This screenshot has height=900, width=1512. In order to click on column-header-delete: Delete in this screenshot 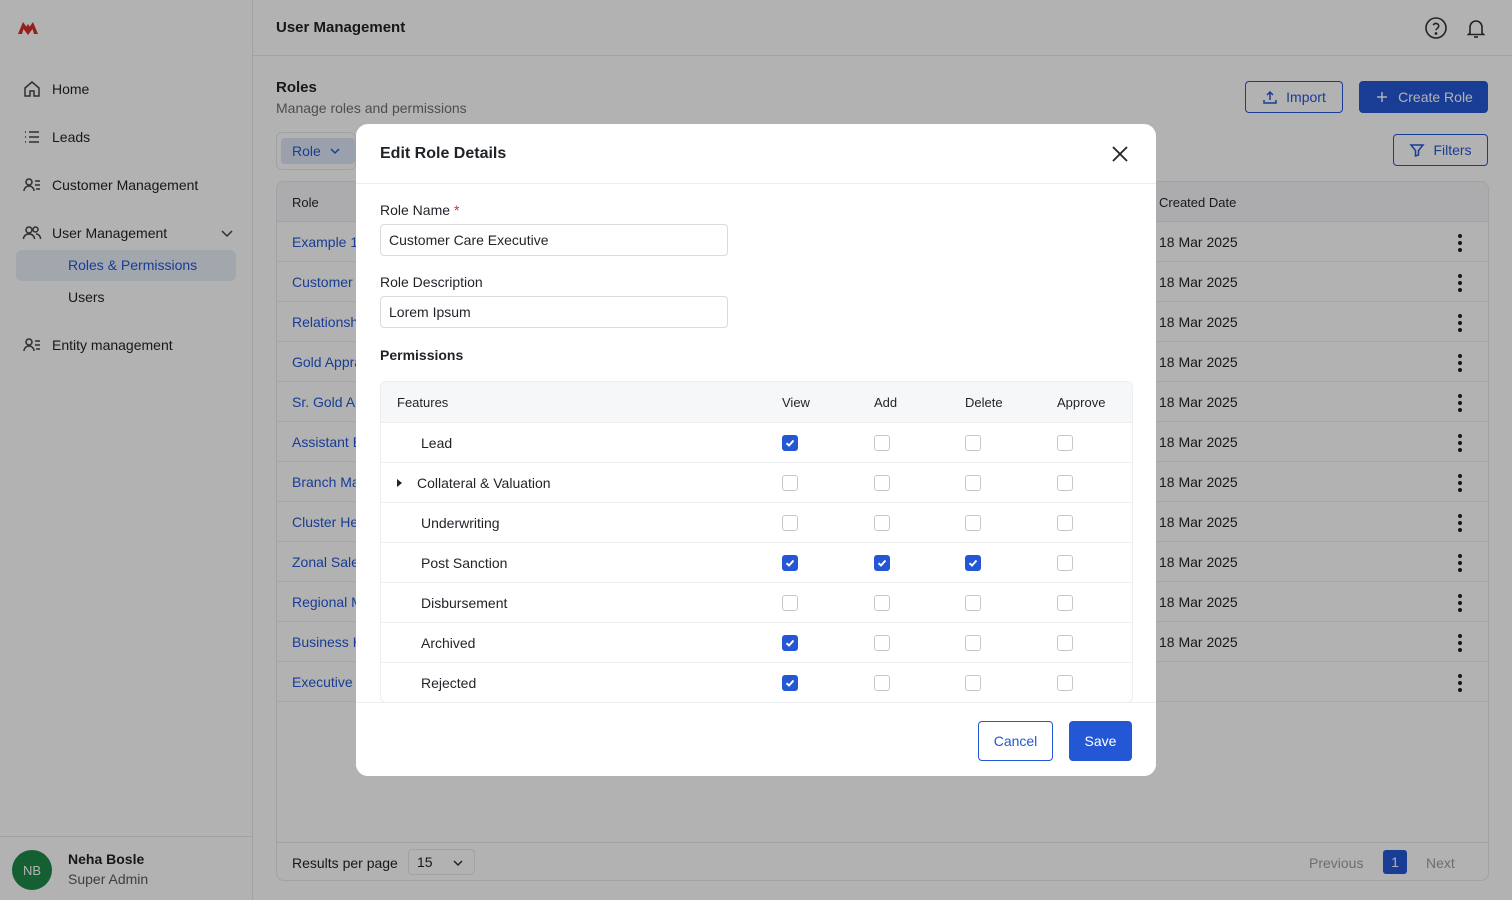, I will do `click(984, 402)`.